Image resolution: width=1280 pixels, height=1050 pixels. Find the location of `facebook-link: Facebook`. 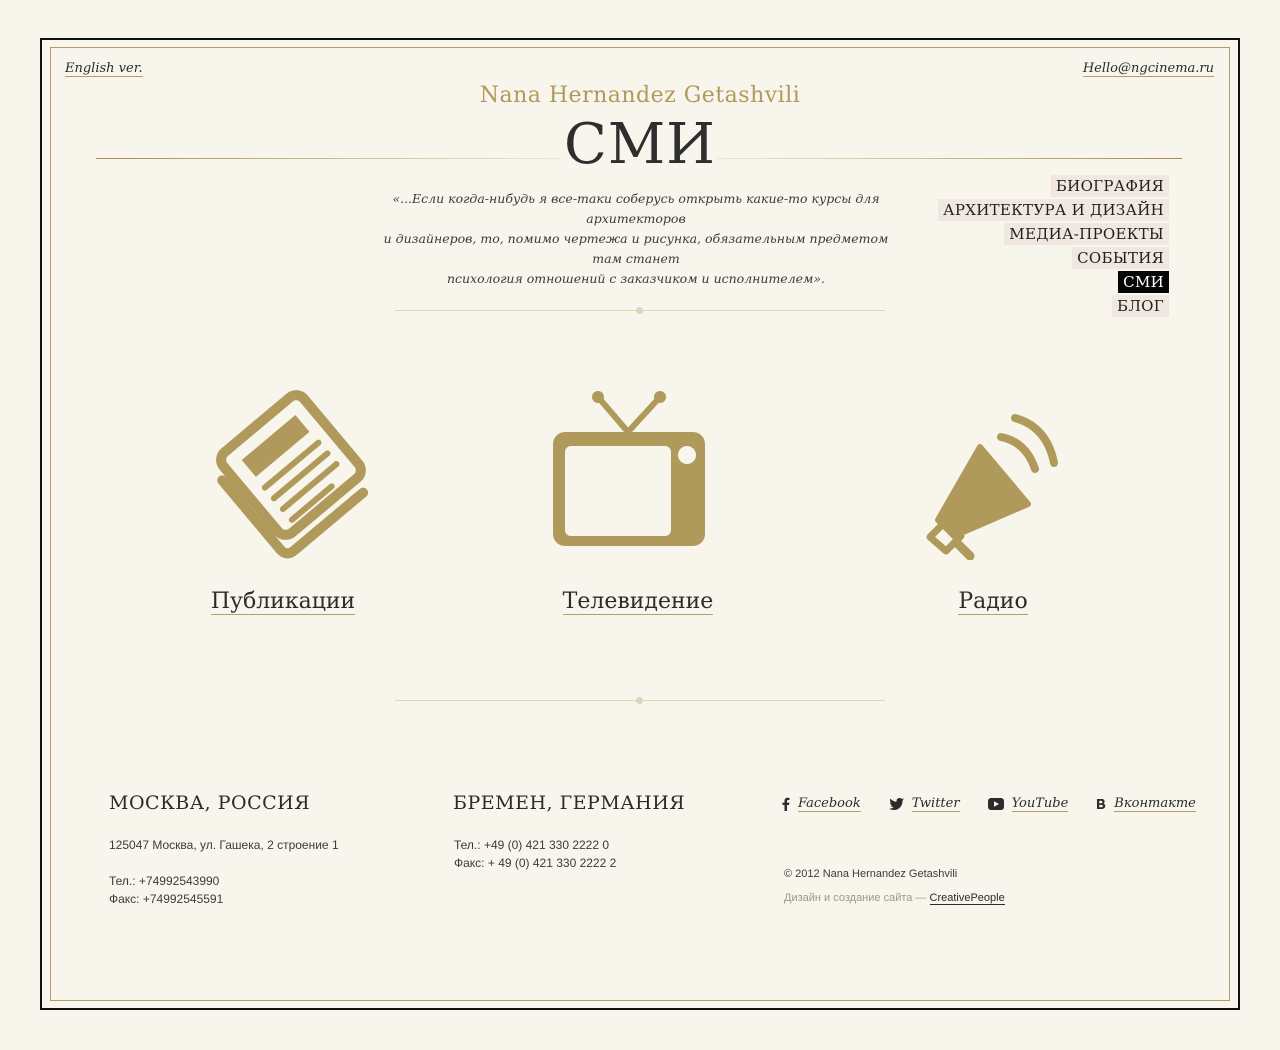

facebook-link: Facebook is located at coordinates (829, 804).